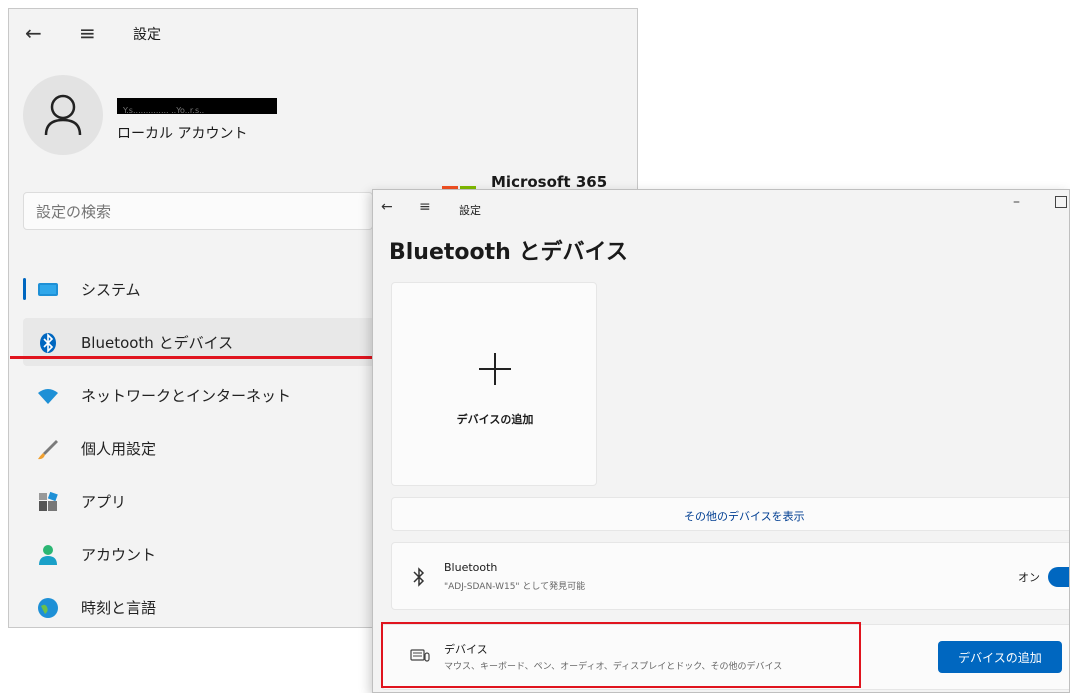  Describe the element at coordinates (621, 655) in the screenshot. I see `highlight-box` at that location.